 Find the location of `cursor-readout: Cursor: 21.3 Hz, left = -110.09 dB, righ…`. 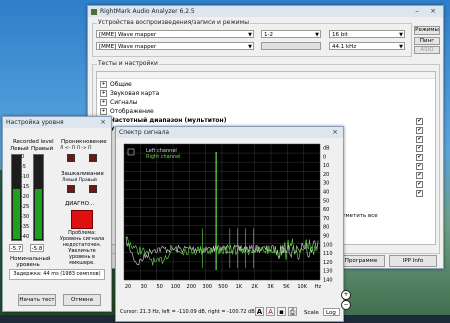

cursor-readout: Cursor: 21.3 Hz, left = -110.09 dB, righ… is located at coordinates (187, 312).